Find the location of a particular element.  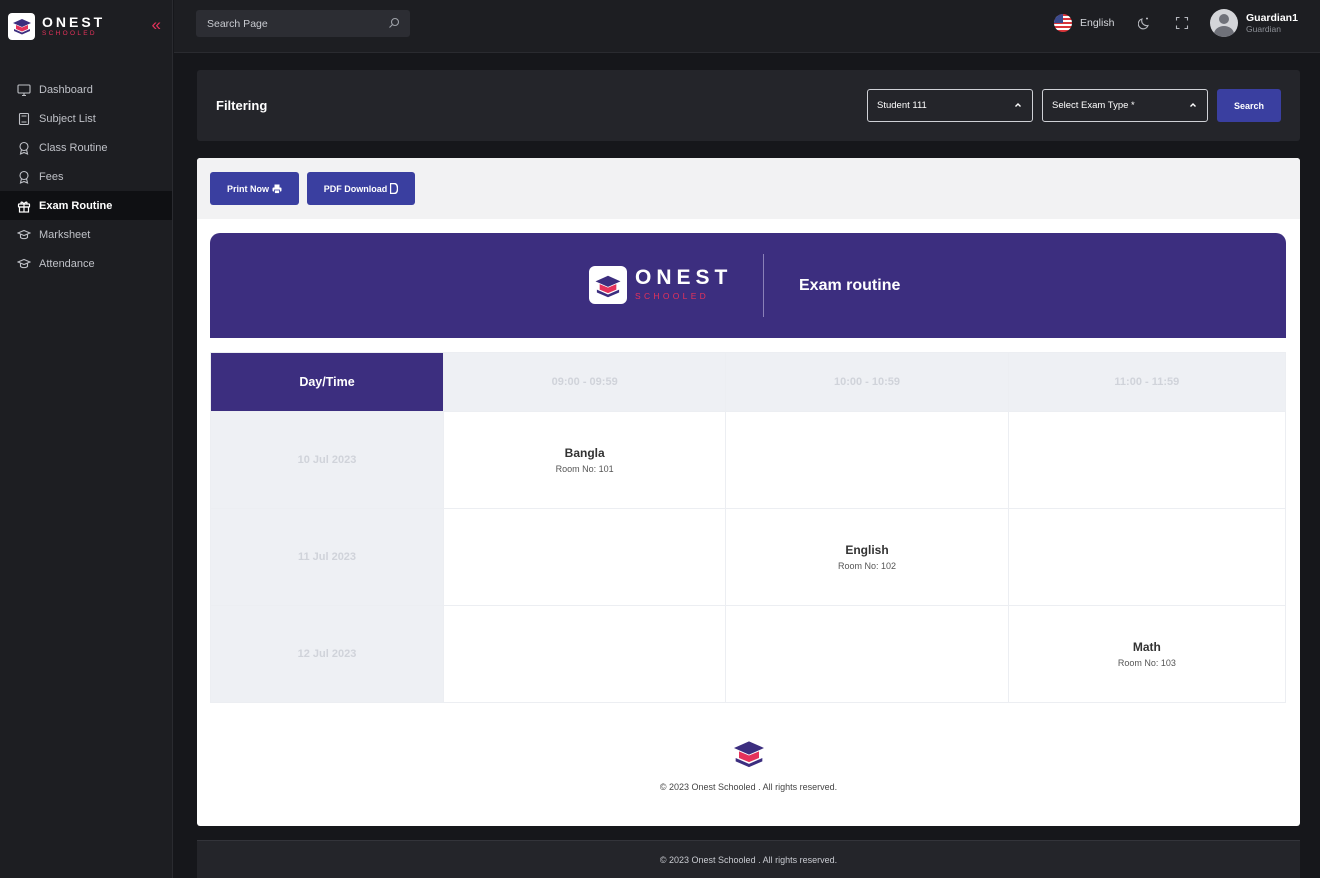

table-row: 10 Jul 2023 Bangla Room No: 101 is located at coordinates (748, 460).